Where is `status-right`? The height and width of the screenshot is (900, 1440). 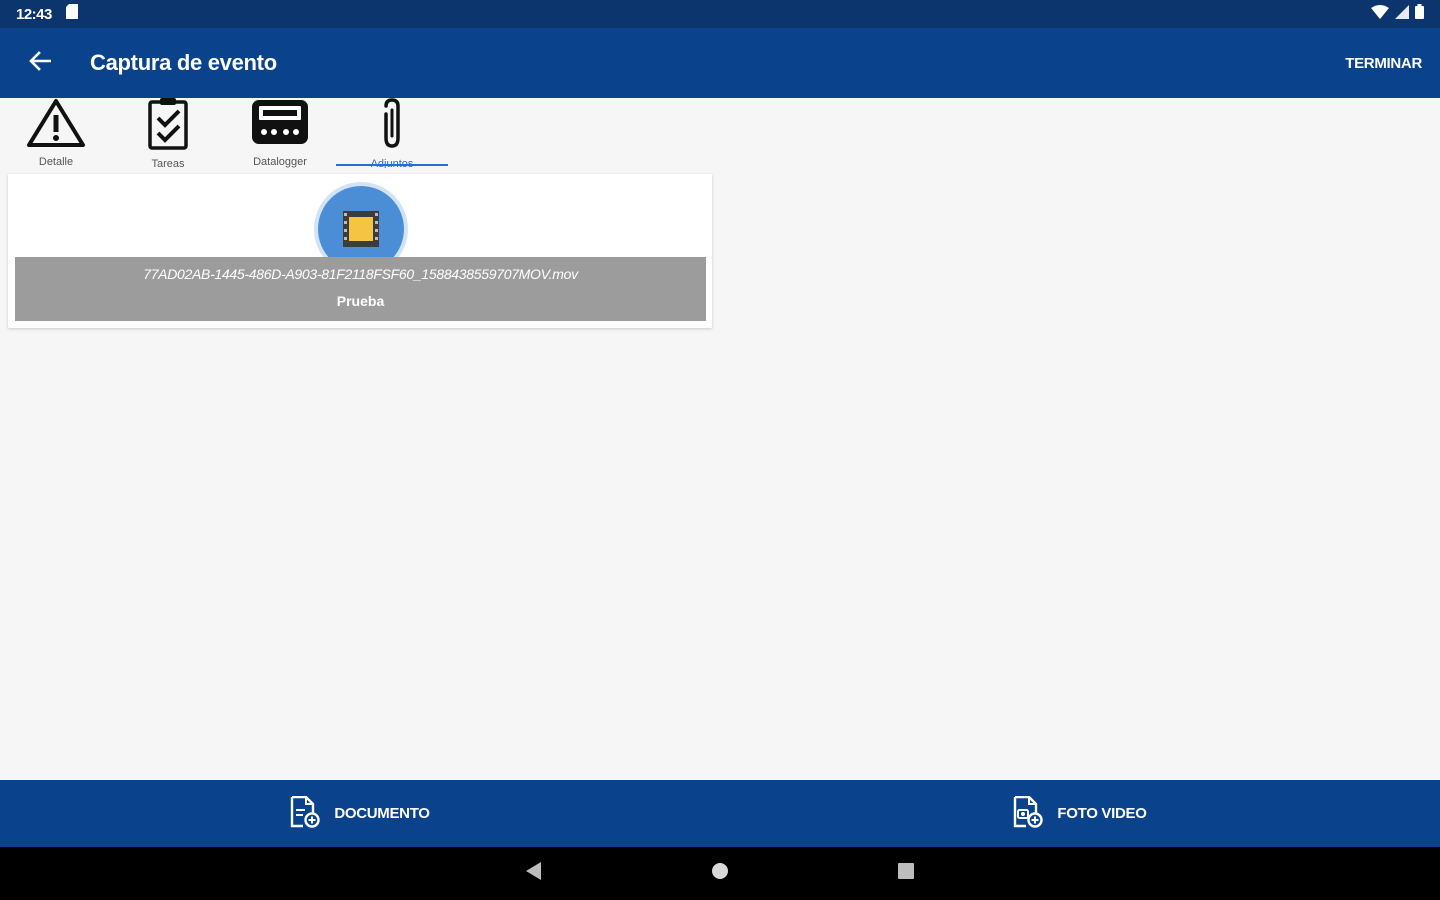 status-right is located at coordinates (1405, 14).